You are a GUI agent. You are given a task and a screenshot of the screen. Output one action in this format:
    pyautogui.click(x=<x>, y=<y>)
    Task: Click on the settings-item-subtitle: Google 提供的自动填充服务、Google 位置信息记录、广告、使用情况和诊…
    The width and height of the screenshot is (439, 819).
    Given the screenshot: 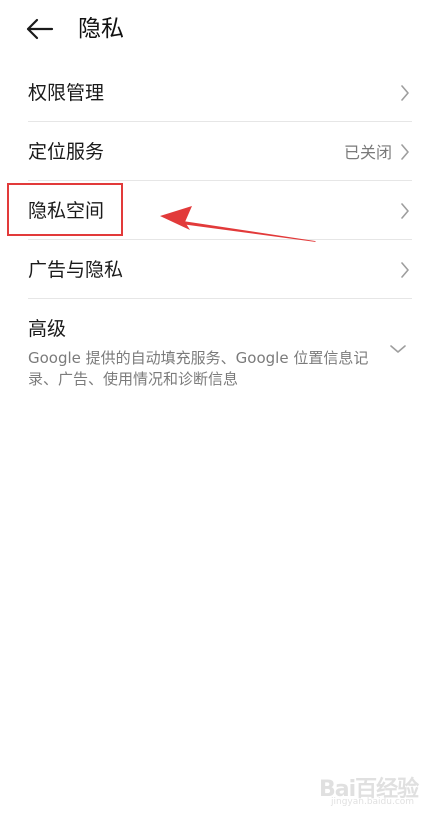 What is the action you would take?
    pyautogui.click(x=198, y=368)
    